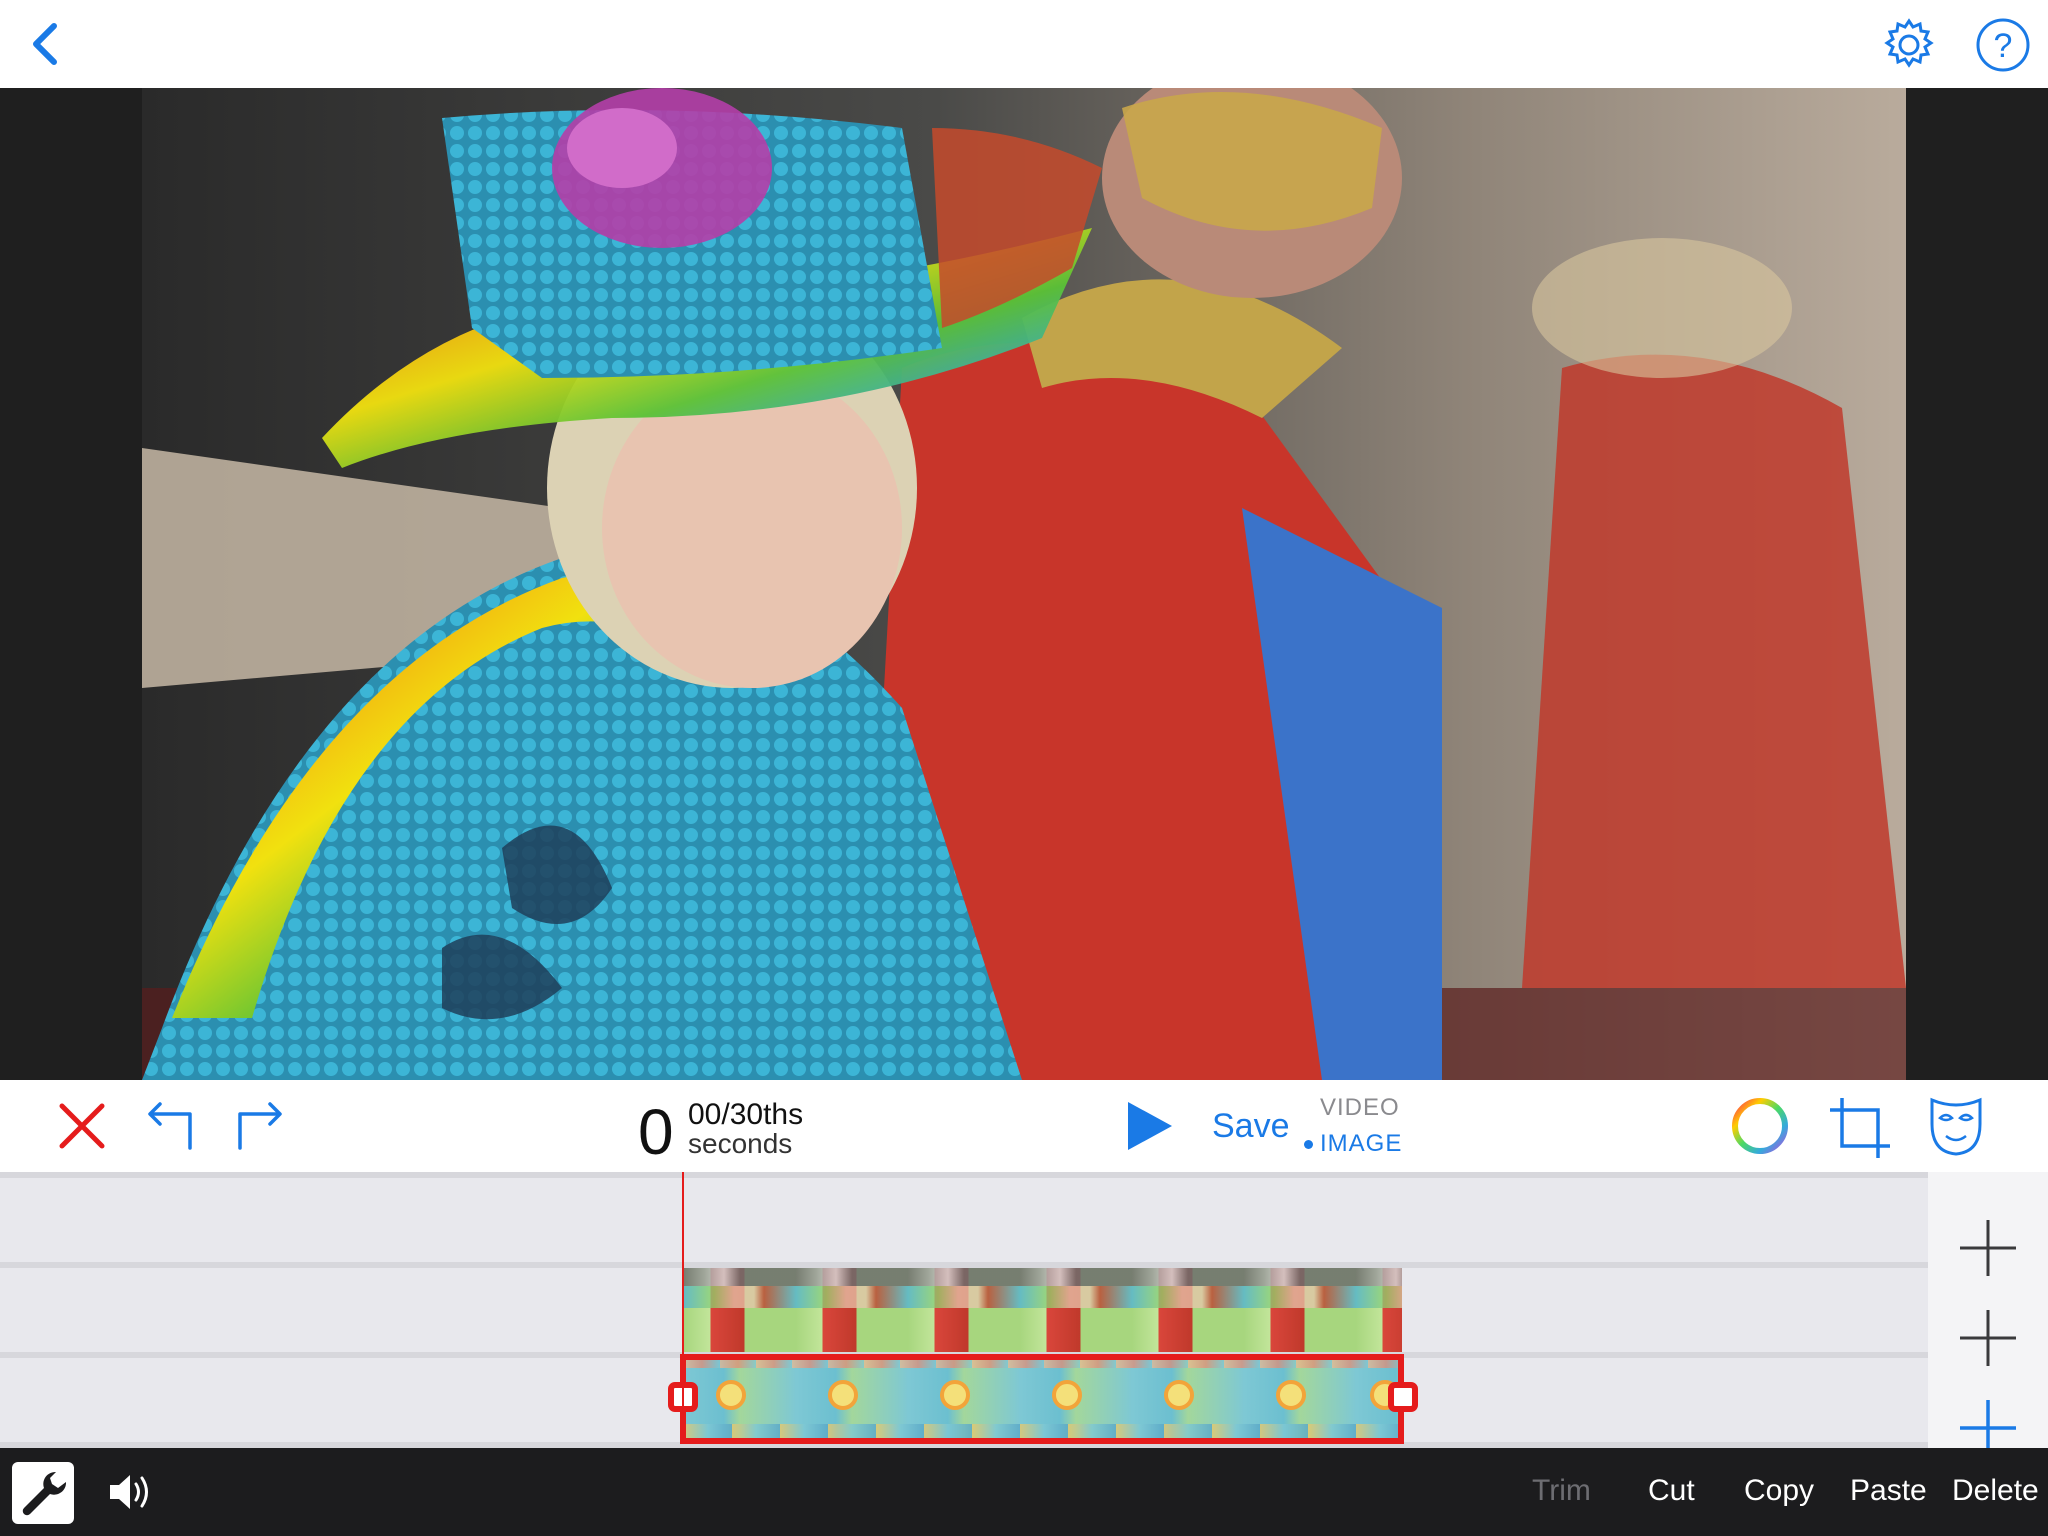  I want to click on crop-icon, so click(1860, 1128).